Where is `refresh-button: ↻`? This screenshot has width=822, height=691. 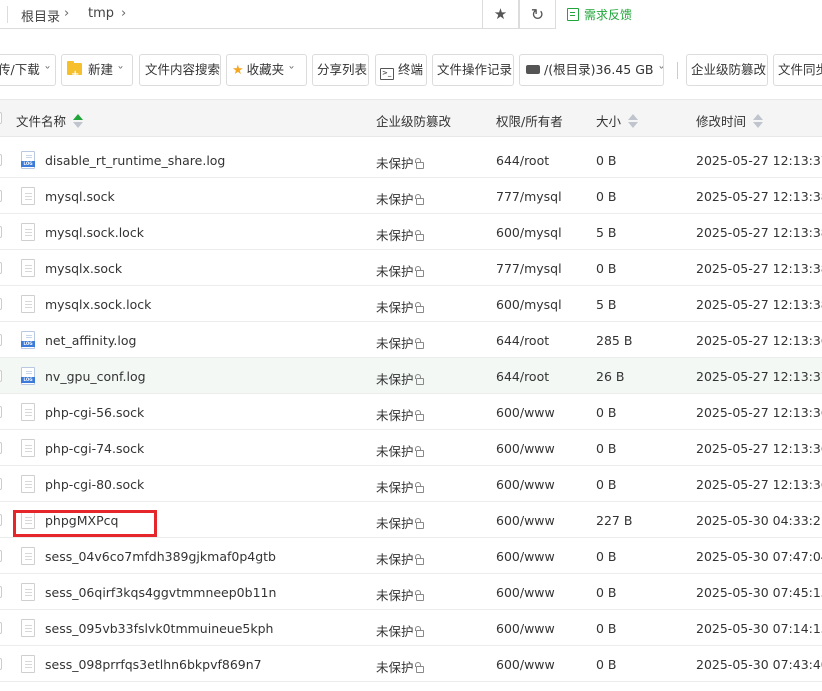
refresh-button: ↻ is located at coordinates (537, 14).